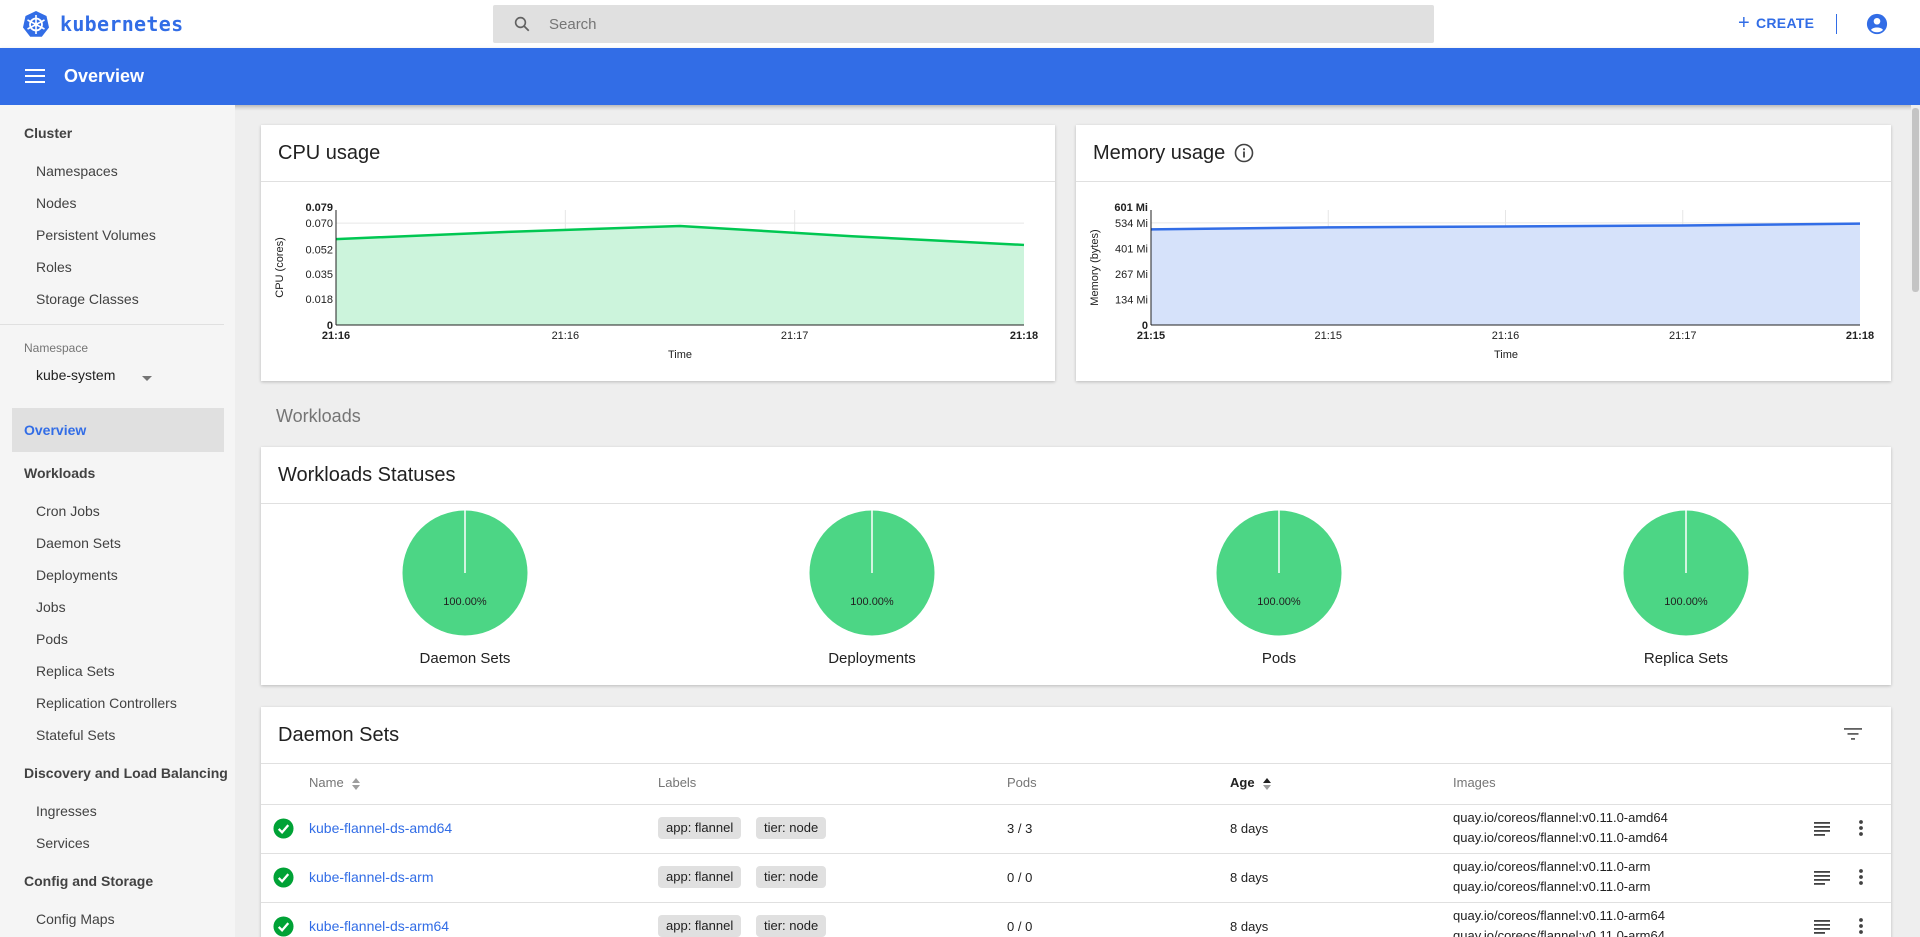 The width and height of the screenshot is (1920, 937). Describe the element at coordinates (1560, 817) in the screenshot. I see `image-name: quay.io/coreos/flannel:v0.11.0-amd64` at that location.